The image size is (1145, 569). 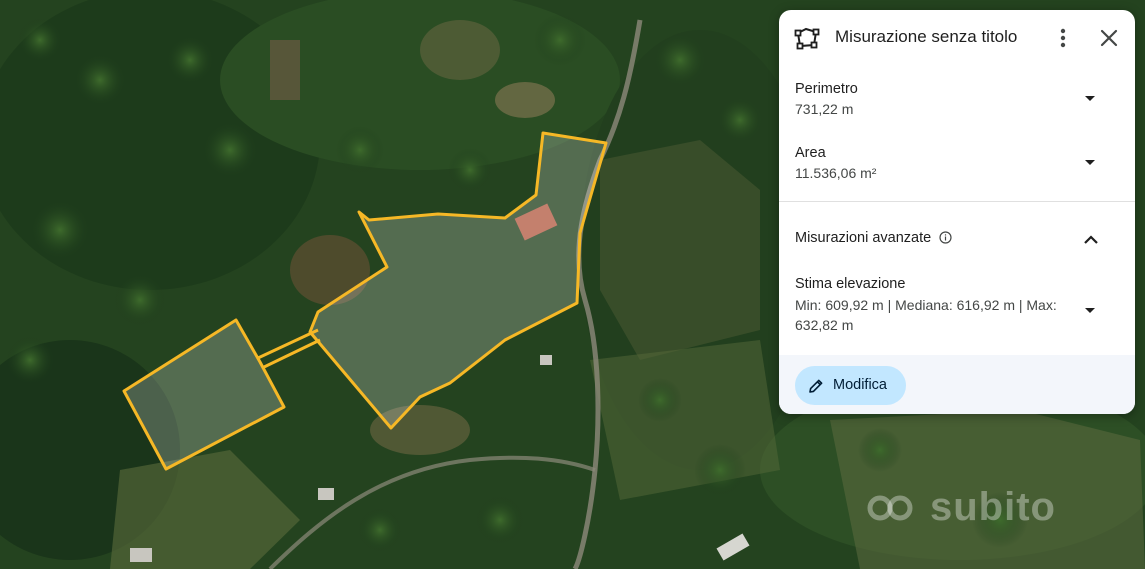 I want to click on more-vert-icon, so click(x=1063, y=38).